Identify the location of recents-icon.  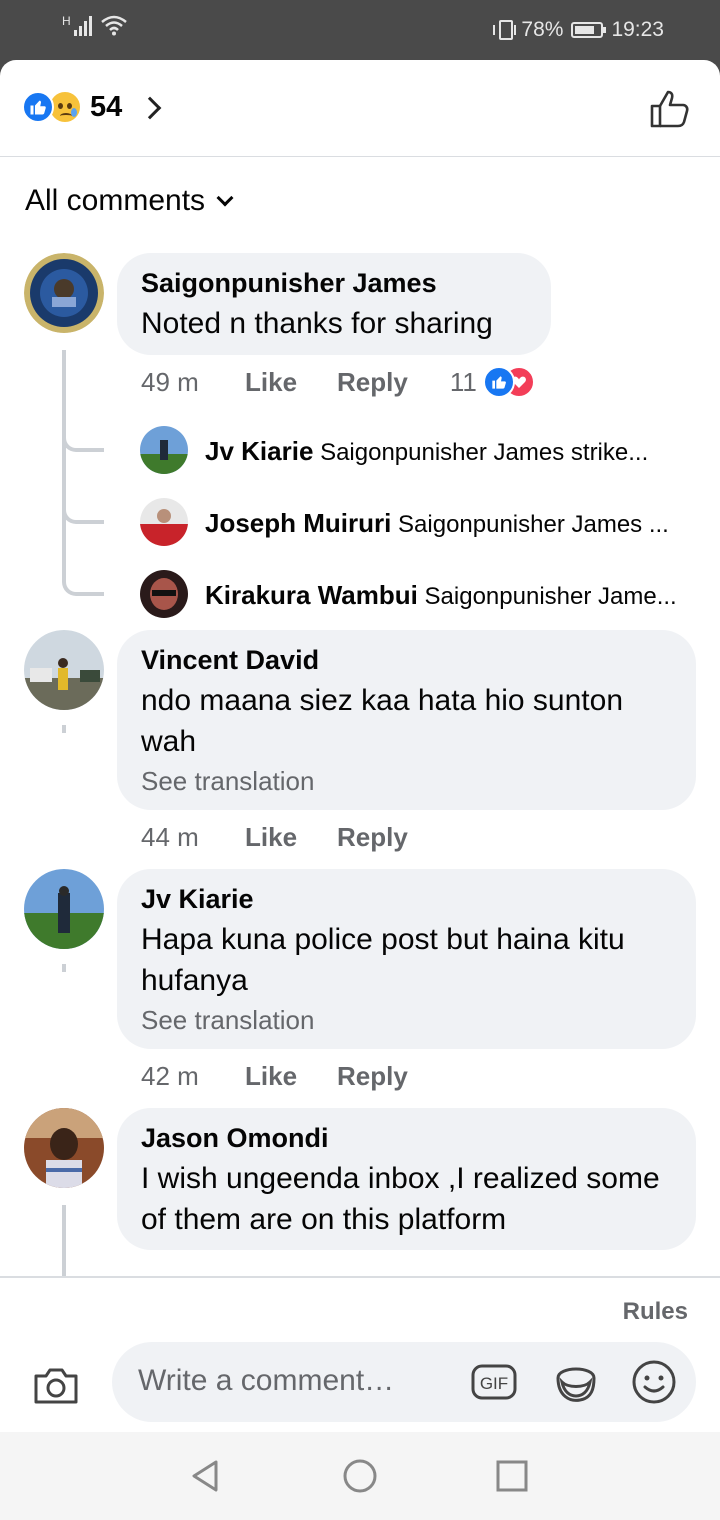
(512, 1476).